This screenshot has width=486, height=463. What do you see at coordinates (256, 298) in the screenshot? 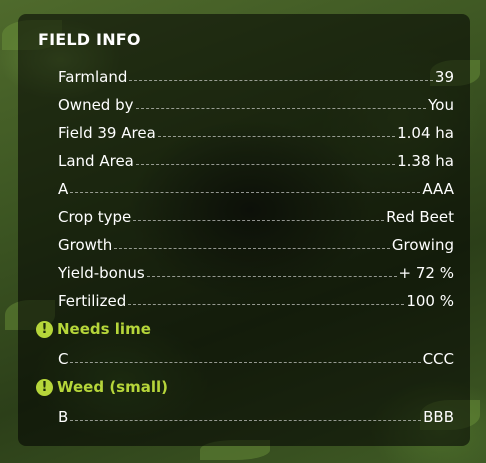
I see `info-row-fertilized: Fertilized 100 %` at bounding box center [256, 298].